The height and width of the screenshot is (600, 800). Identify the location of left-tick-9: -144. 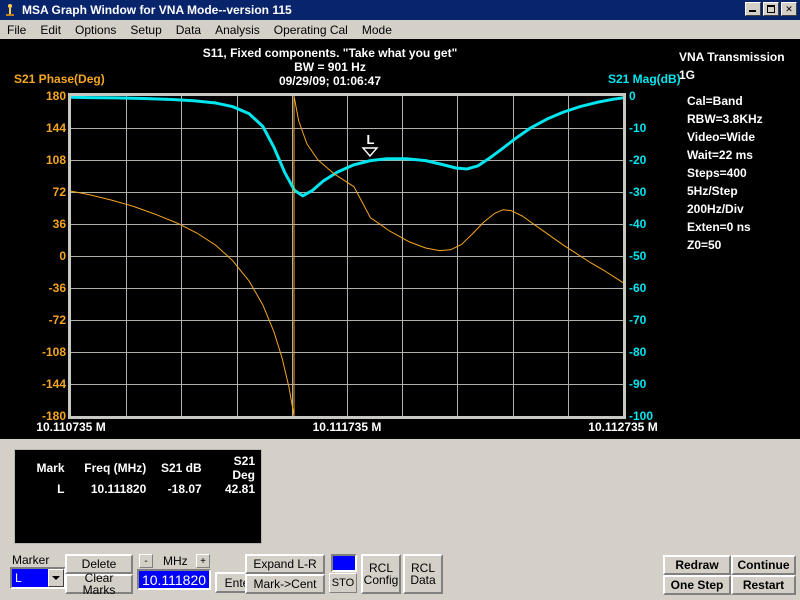
(53, 384).